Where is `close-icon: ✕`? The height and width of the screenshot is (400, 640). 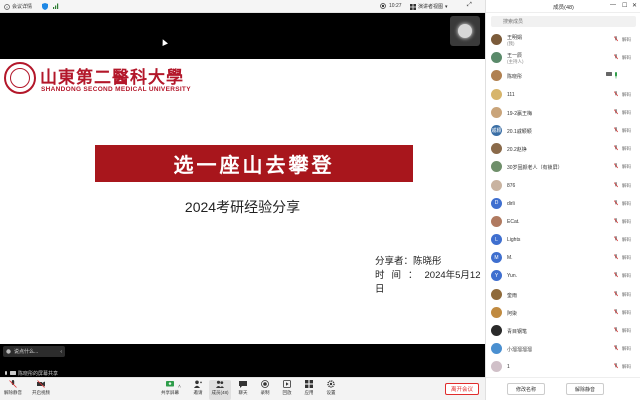 close-icon: ✕ is located at coordinates (634, 5).